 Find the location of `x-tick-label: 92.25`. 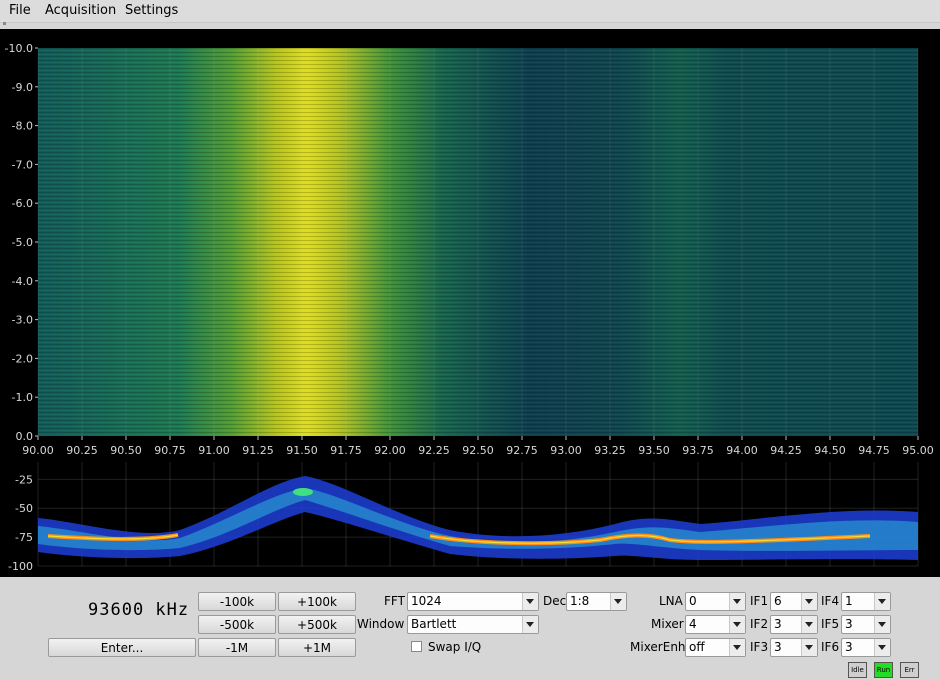

x-tick-label: 92.25 is located at coordinates (434, 450).